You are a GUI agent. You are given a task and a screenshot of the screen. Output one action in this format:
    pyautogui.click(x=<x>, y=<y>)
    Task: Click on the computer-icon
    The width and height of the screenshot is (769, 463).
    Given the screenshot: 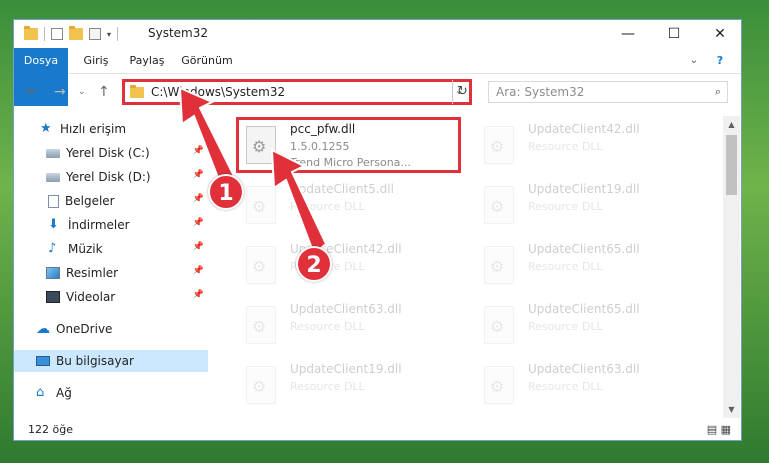 What is the action you would take?
    pyautogui.click(x=43, y=361)
    